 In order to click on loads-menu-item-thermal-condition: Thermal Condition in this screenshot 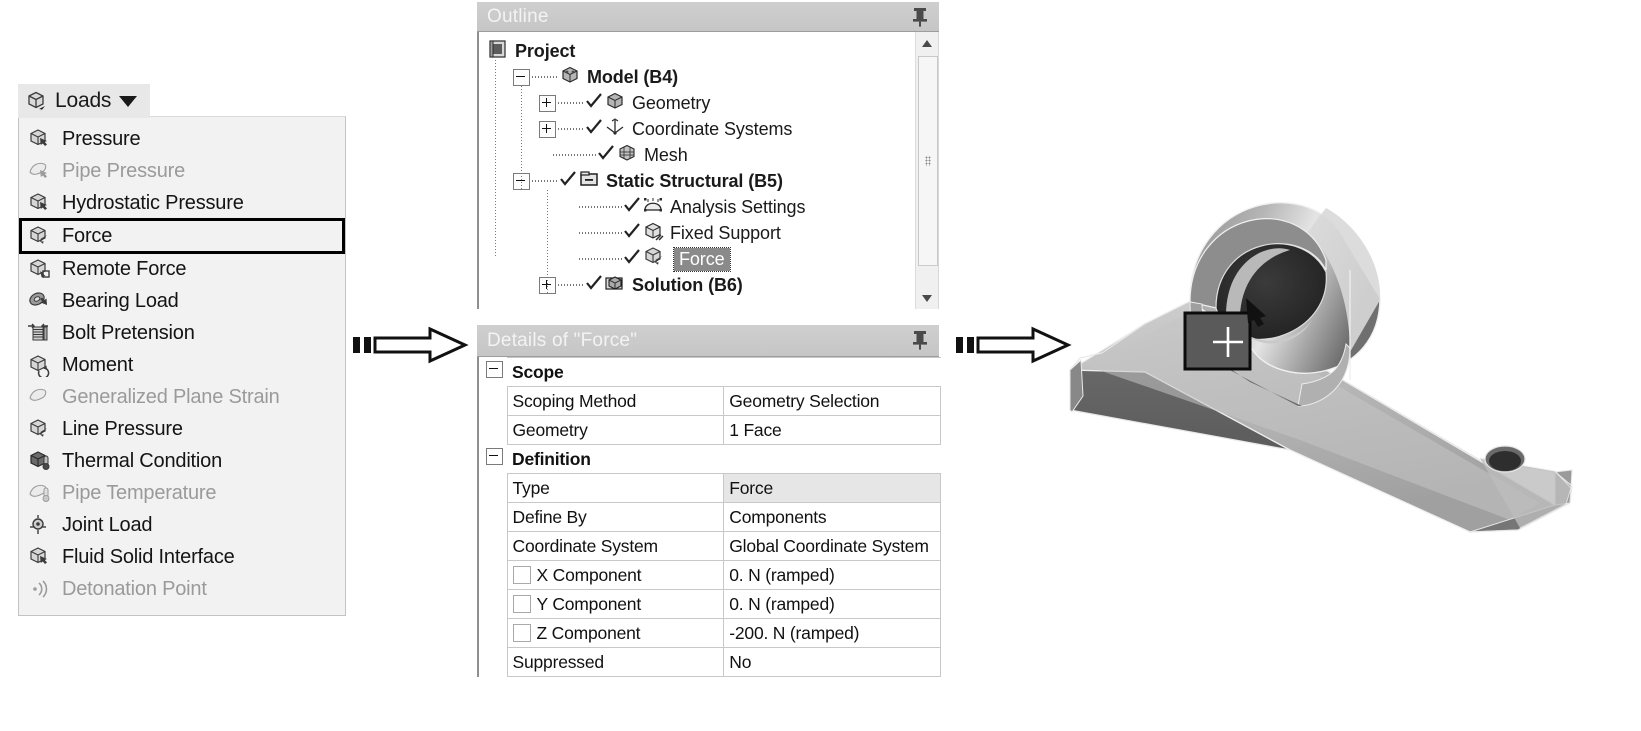, I will do `click(182, 461)`.